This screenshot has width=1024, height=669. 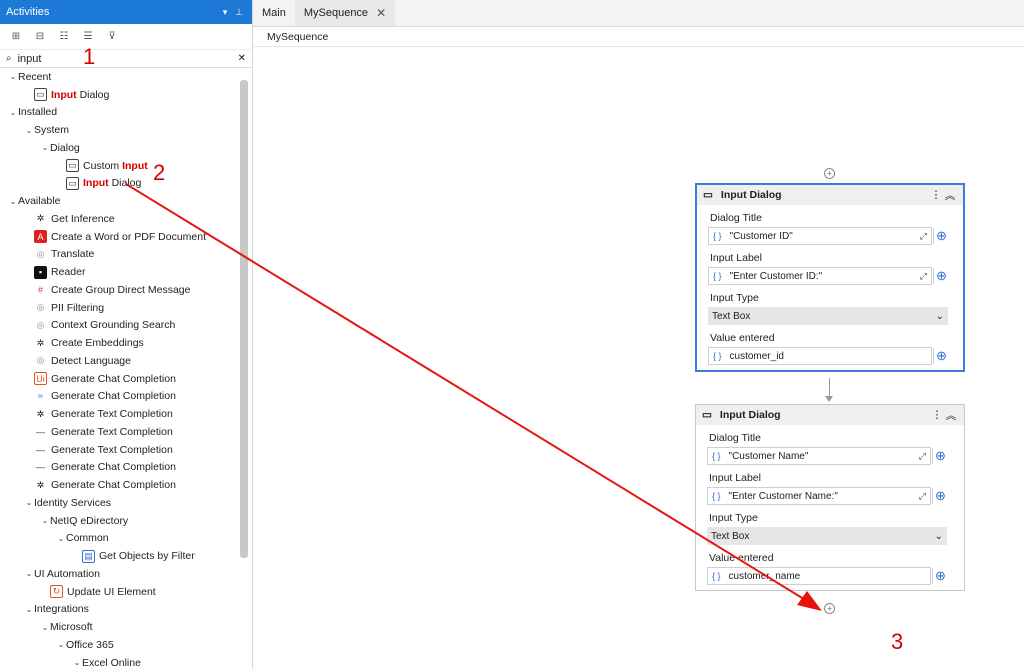 I want to click on tree-item: ◎ Context Grounding Search, so click(x=120, y=326).